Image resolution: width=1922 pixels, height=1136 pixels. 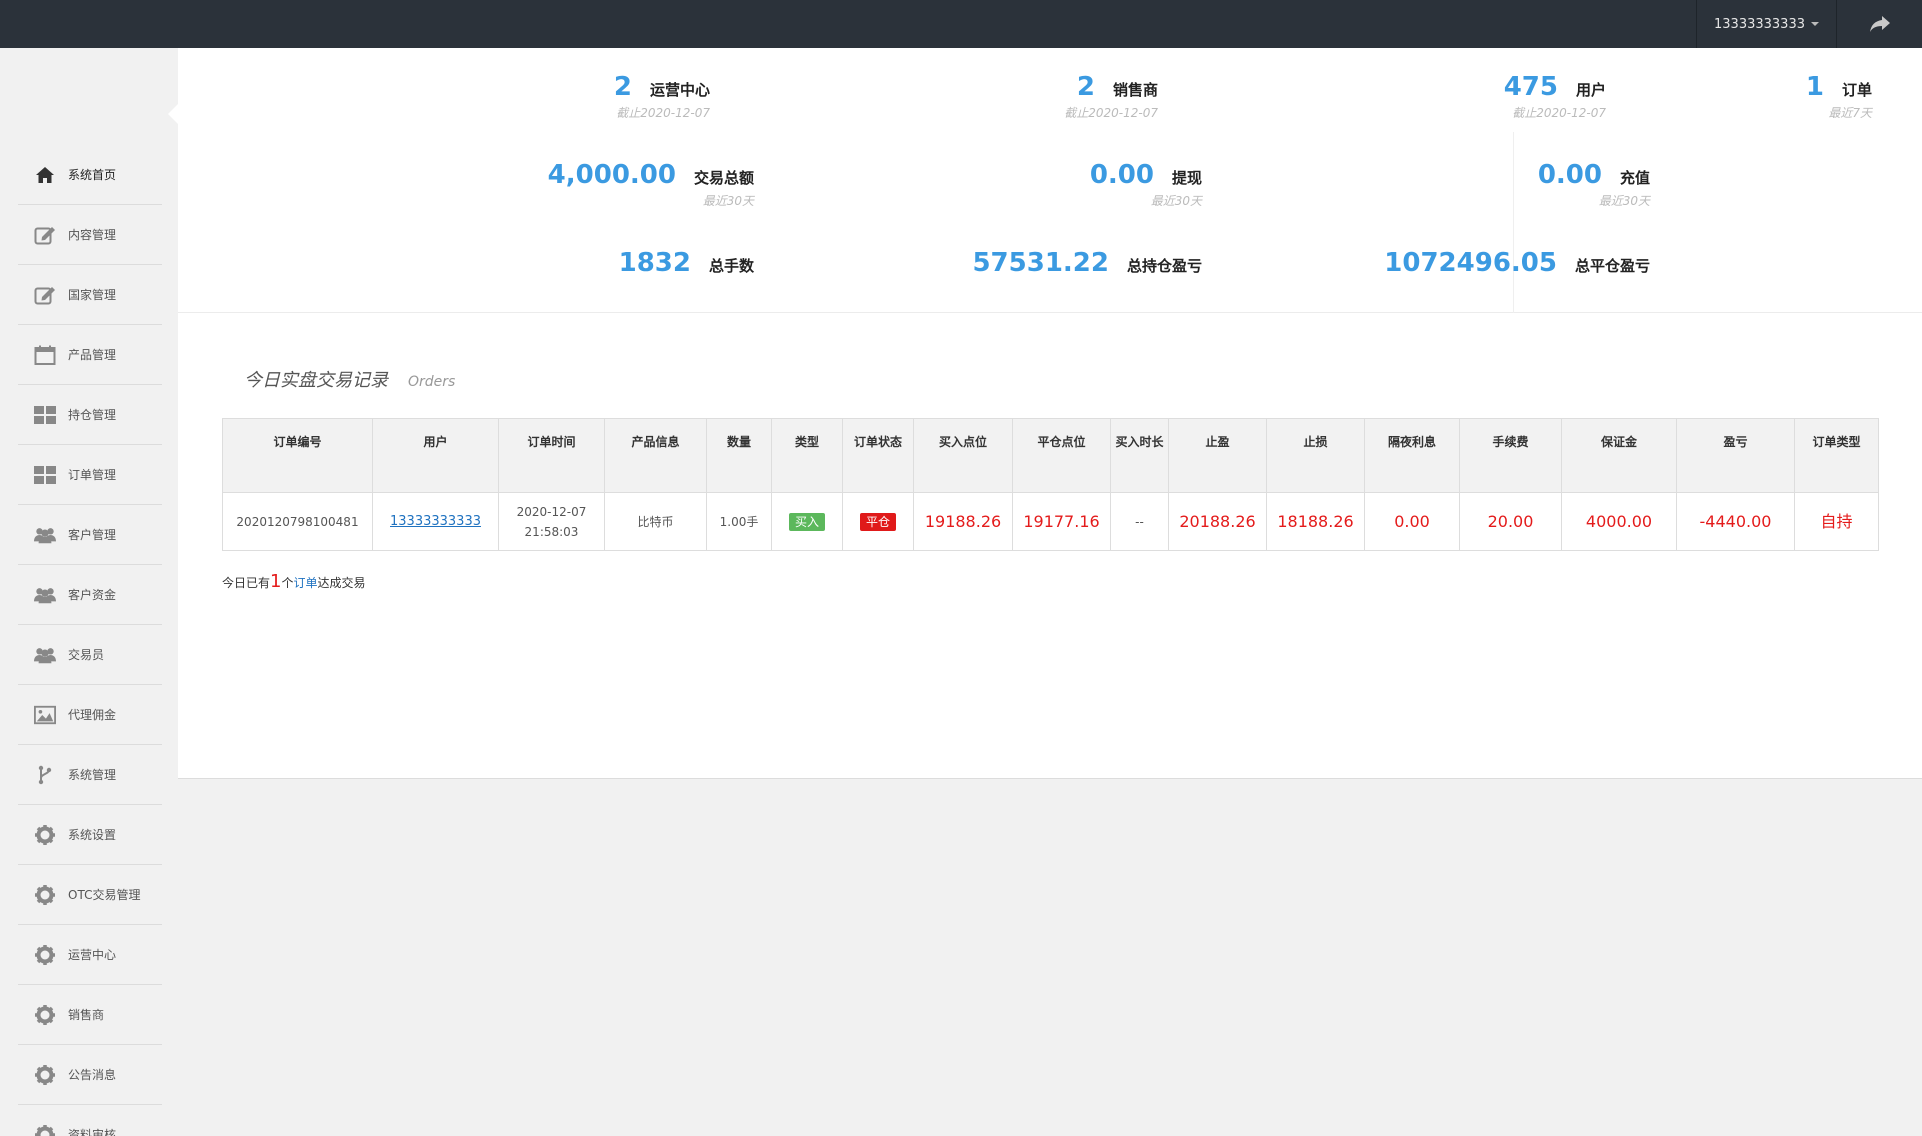 What do you see at coordinates (723, 178) in the screenshot?
I see `stat-label: 交易总额` at bounding box center [723, 178].